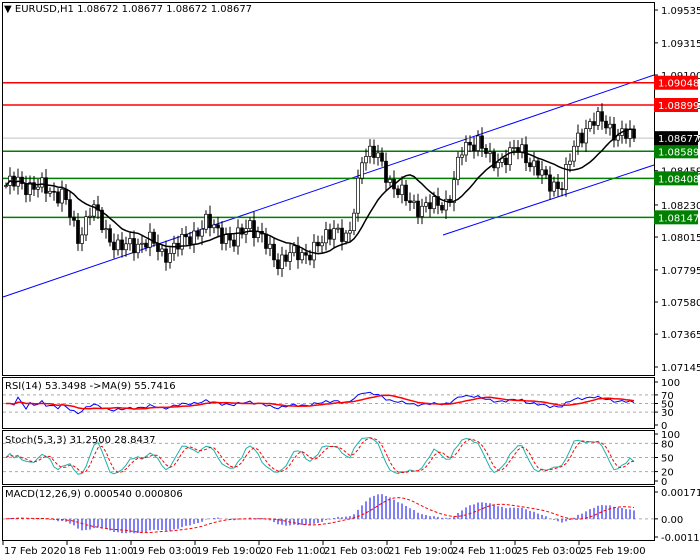 This screenshot has width=700, height=560. Describe the element at coordinates (44, 9) in the screenshot. I see `symbol-label: EURUSD,H1` at that location.